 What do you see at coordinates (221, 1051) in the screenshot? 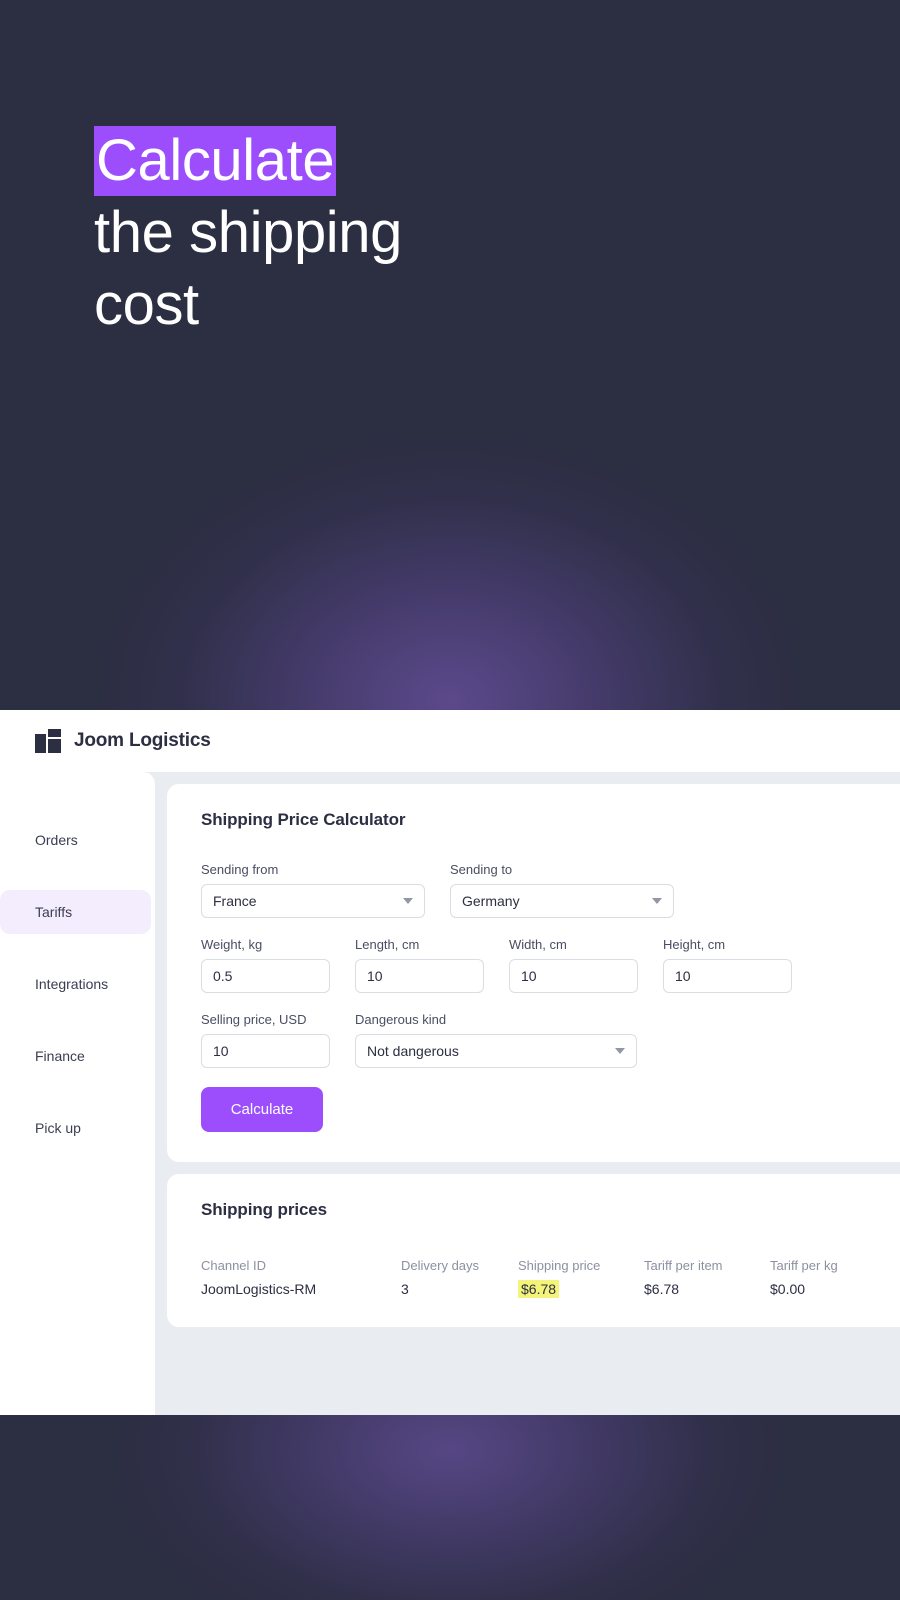
I see `selling-price-value: 10` at bounding box center [221, 1051].